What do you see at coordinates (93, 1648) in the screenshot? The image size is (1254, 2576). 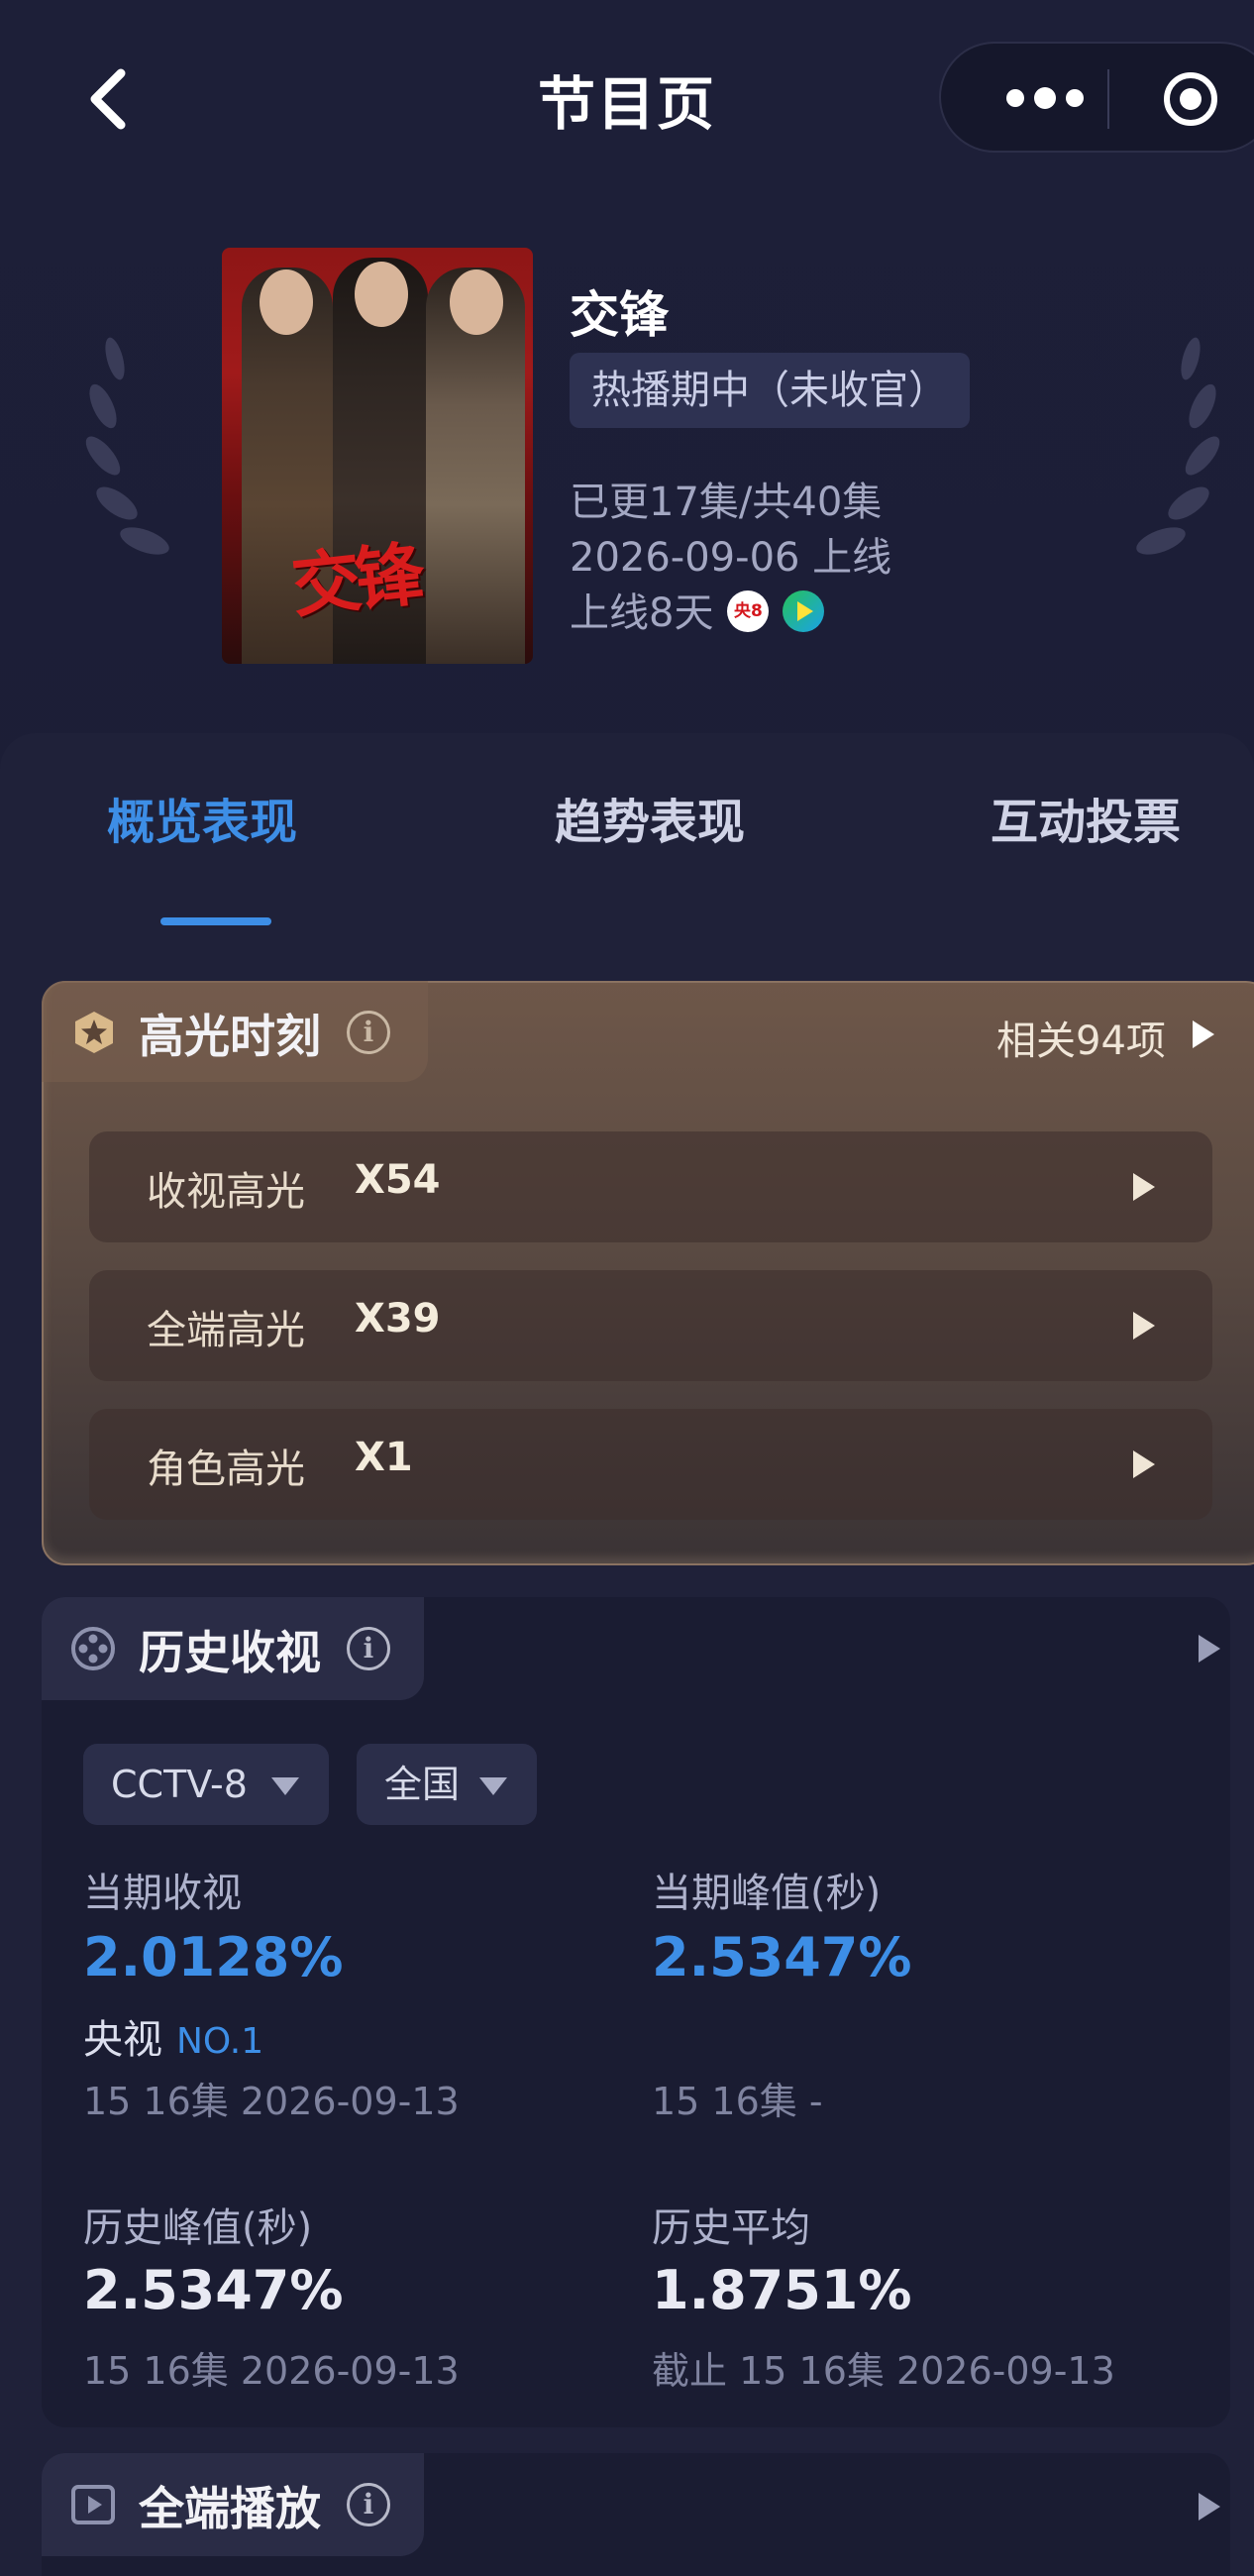 I see `film-reel-icon` at bounding box center [93, 1648].